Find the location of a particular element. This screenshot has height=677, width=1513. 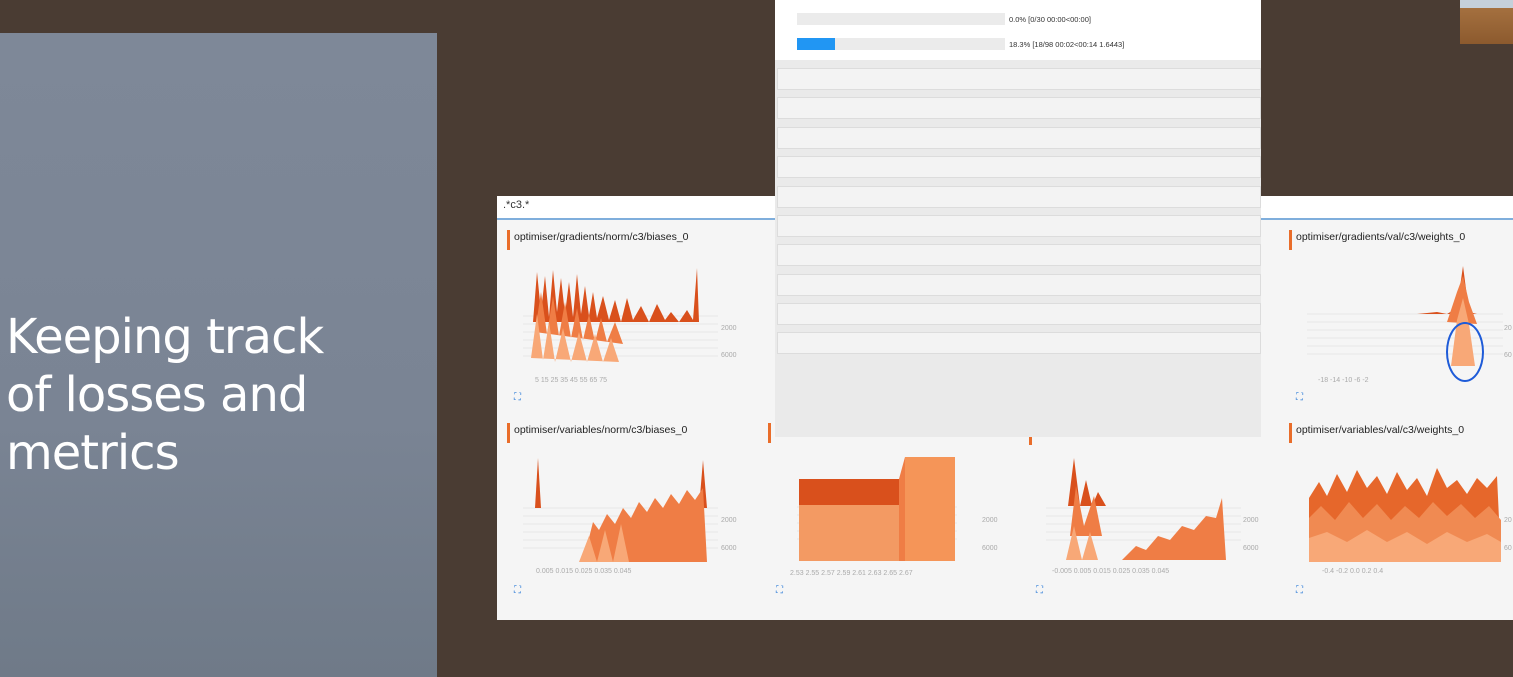

epoch-progress-text: 0.0% [0/30 00:00<00:00] is located at coordinates (1050, 19).